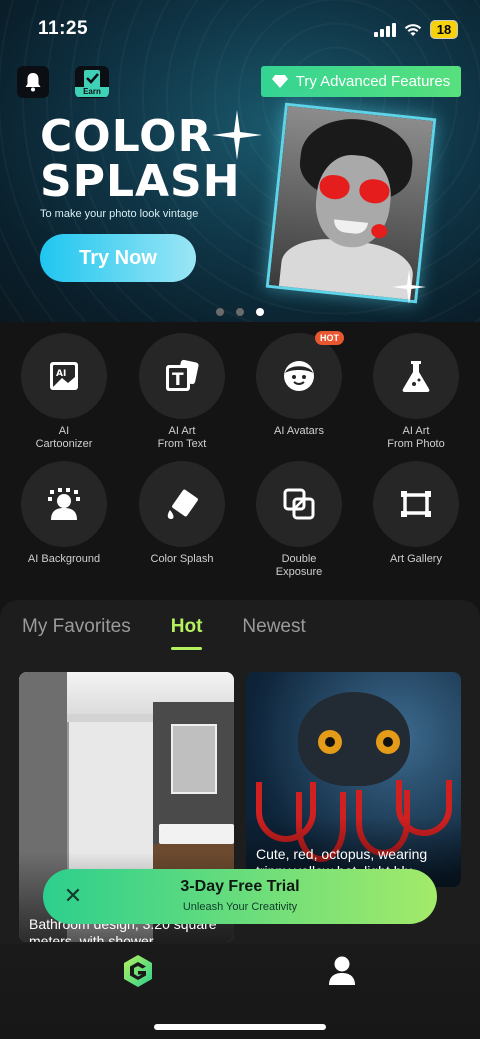 The height and width of the screenshot is (1039, 480). Describe the element at coordinates (329, 338) in the screenshot. I see `hot-badge: HOT` at that location.